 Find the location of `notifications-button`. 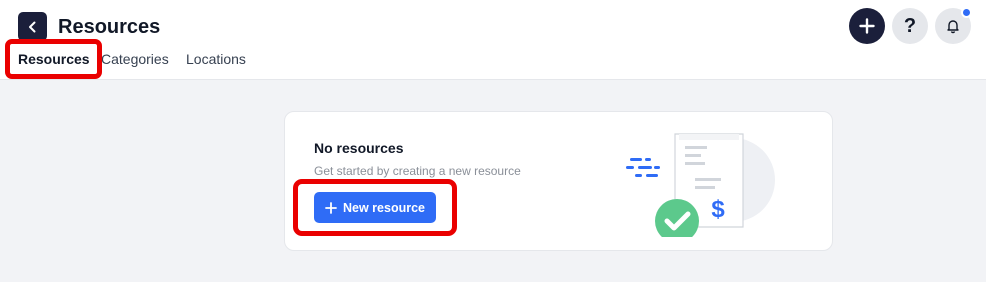

notifications-button is located at coordinates (953, 25).